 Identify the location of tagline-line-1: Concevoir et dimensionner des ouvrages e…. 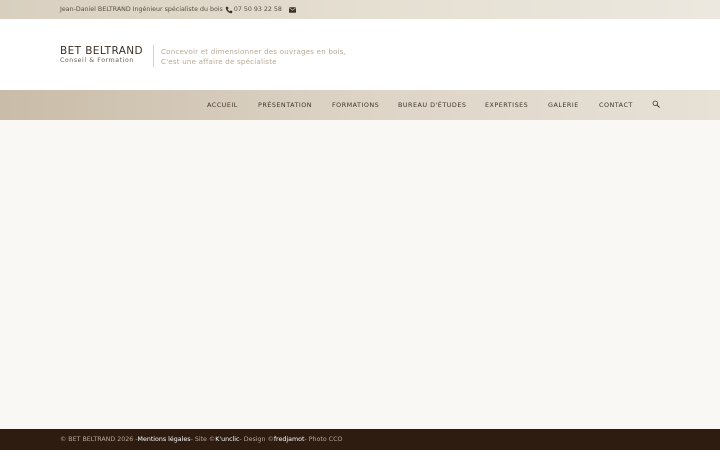
(254, 51).